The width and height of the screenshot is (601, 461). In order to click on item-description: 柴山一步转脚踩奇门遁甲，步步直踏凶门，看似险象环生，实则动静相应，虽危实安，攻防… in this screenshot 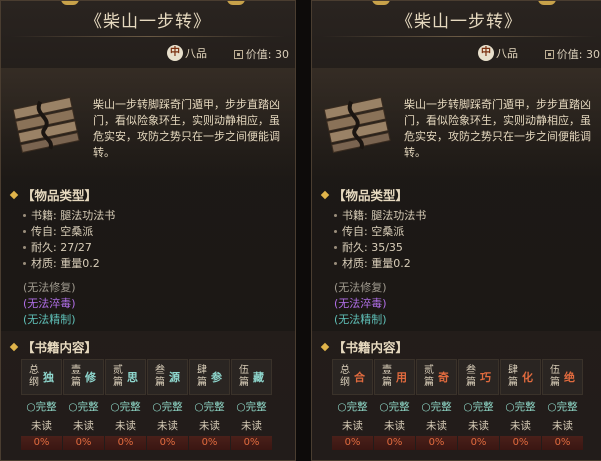, I will do `click(497, 128)`.